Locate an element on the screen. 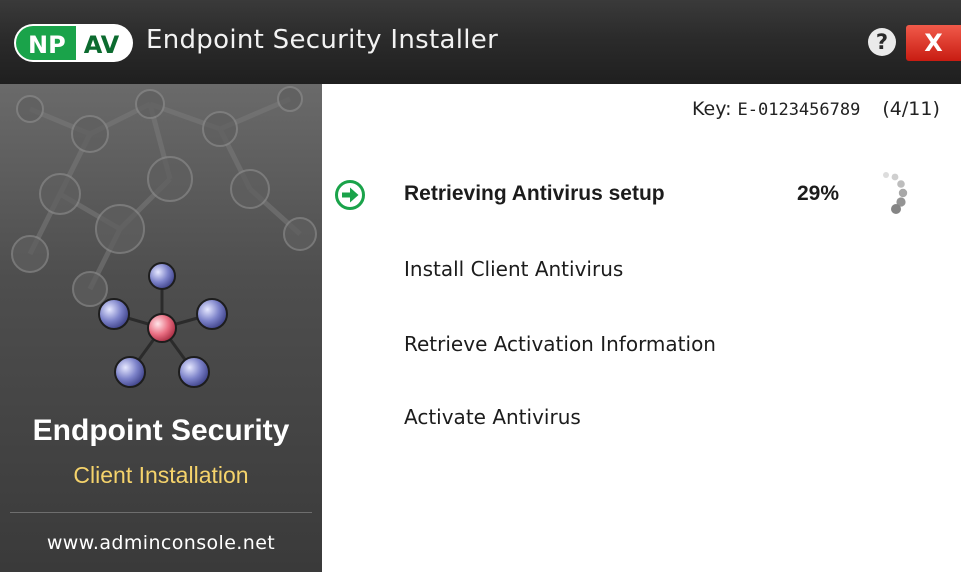 This screenshot has height=572, width=961. arrow-circle-right-icon is located at coordinates (350, 195).